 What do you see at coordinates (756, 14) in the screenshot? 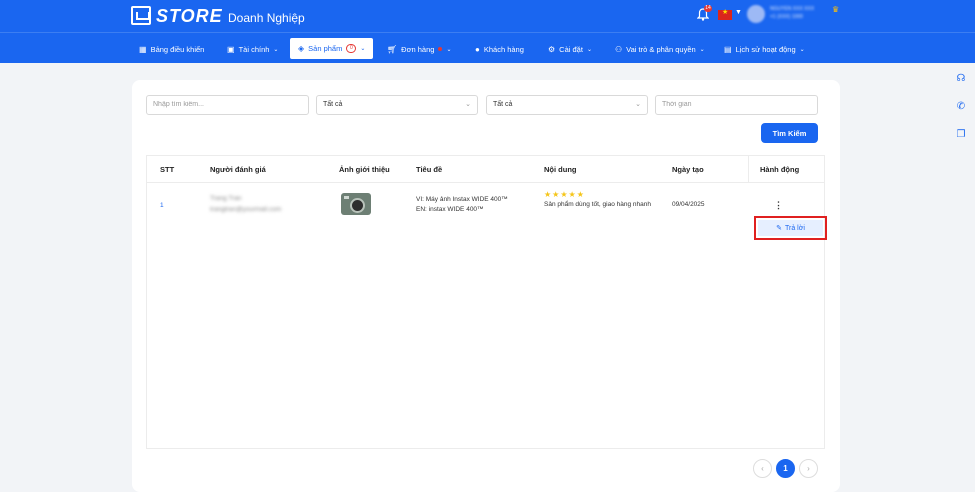
I see `avatar` at bounding box center [756, 14].